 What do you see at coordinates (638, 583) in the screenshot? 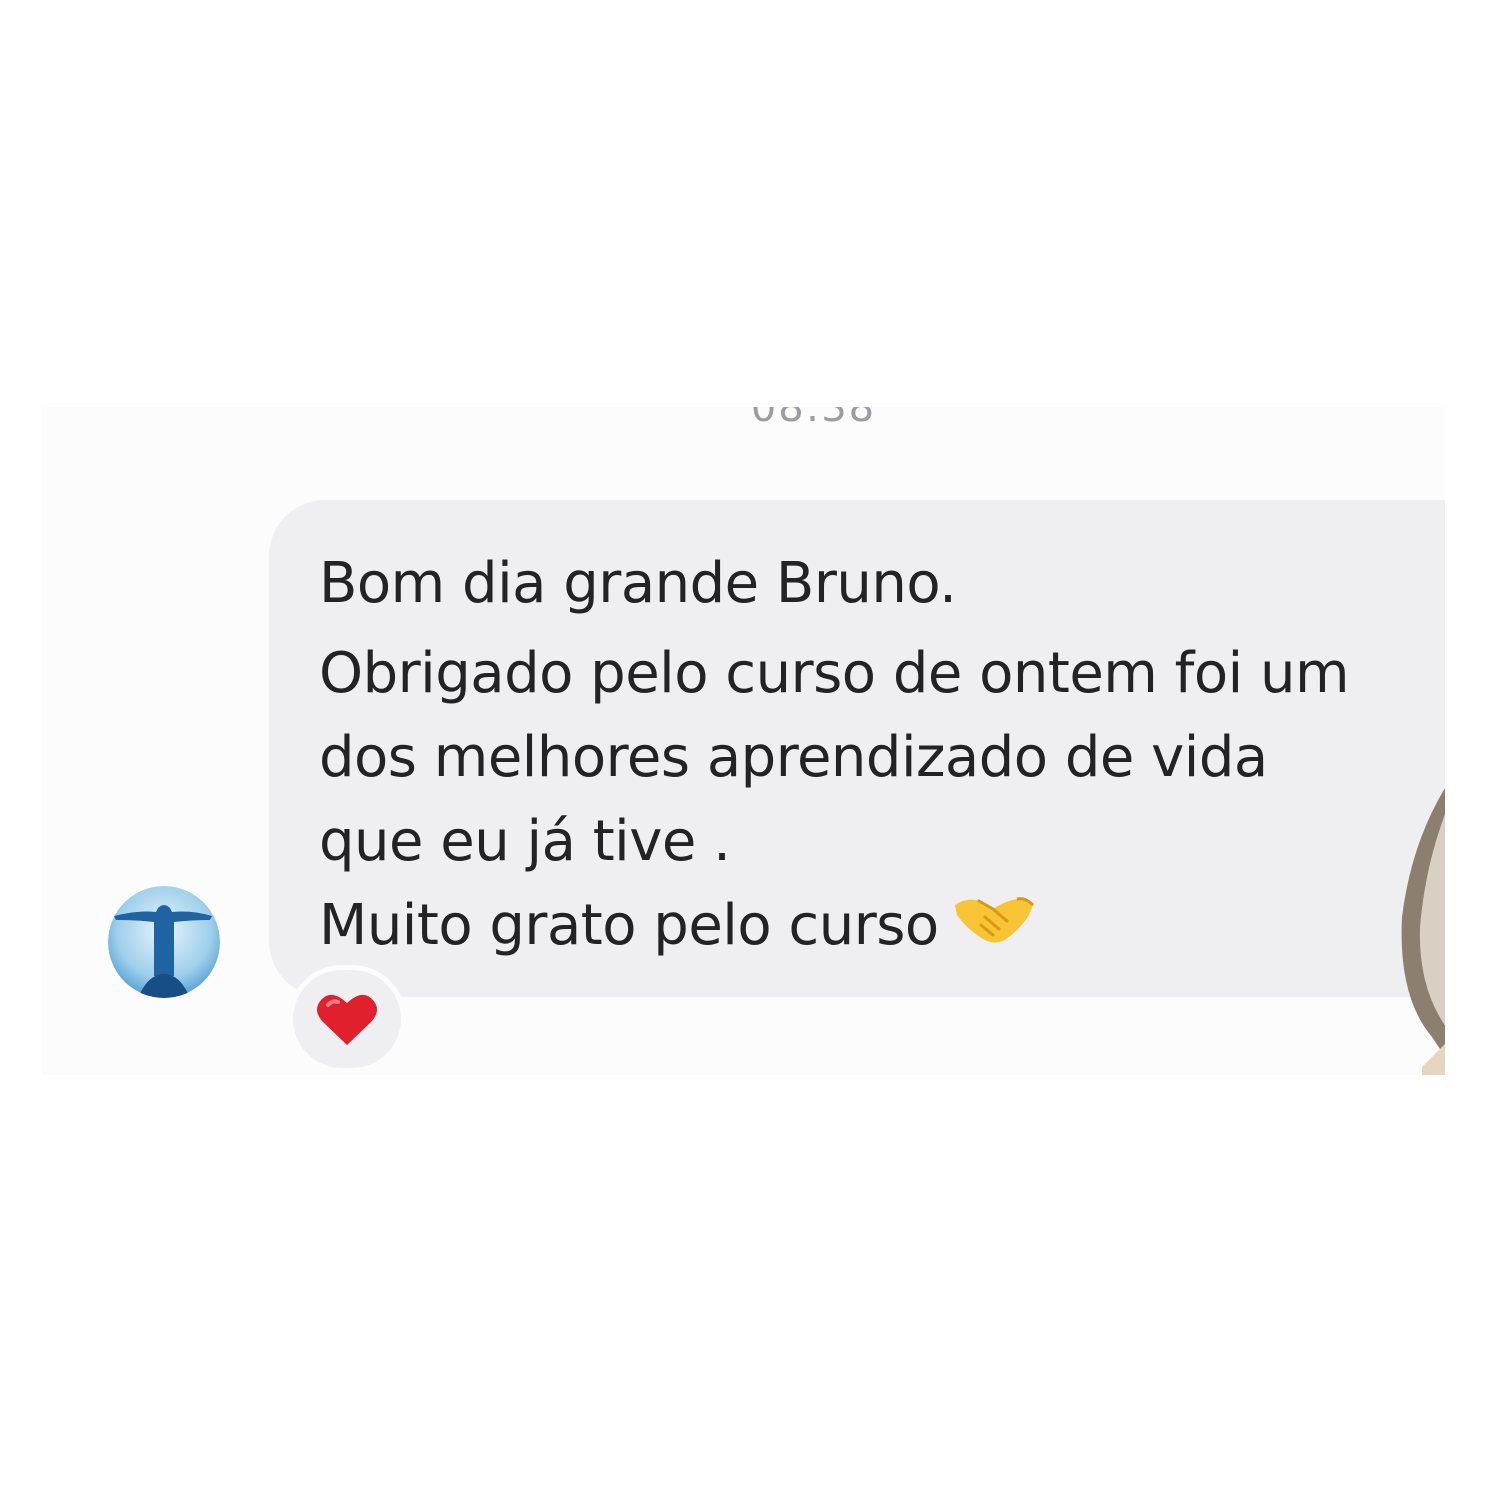
I see `message-line: Bom dia grande Bruno.` at bounding box center [638, 583].